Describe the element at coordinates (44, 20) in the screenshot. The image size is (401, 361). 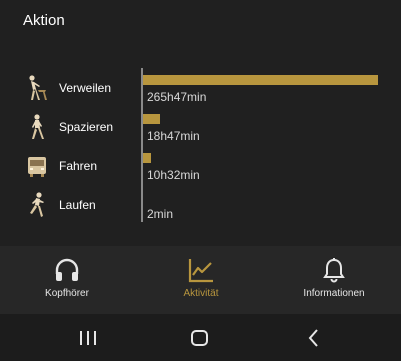
I see `page-title: Aktion` at that location.